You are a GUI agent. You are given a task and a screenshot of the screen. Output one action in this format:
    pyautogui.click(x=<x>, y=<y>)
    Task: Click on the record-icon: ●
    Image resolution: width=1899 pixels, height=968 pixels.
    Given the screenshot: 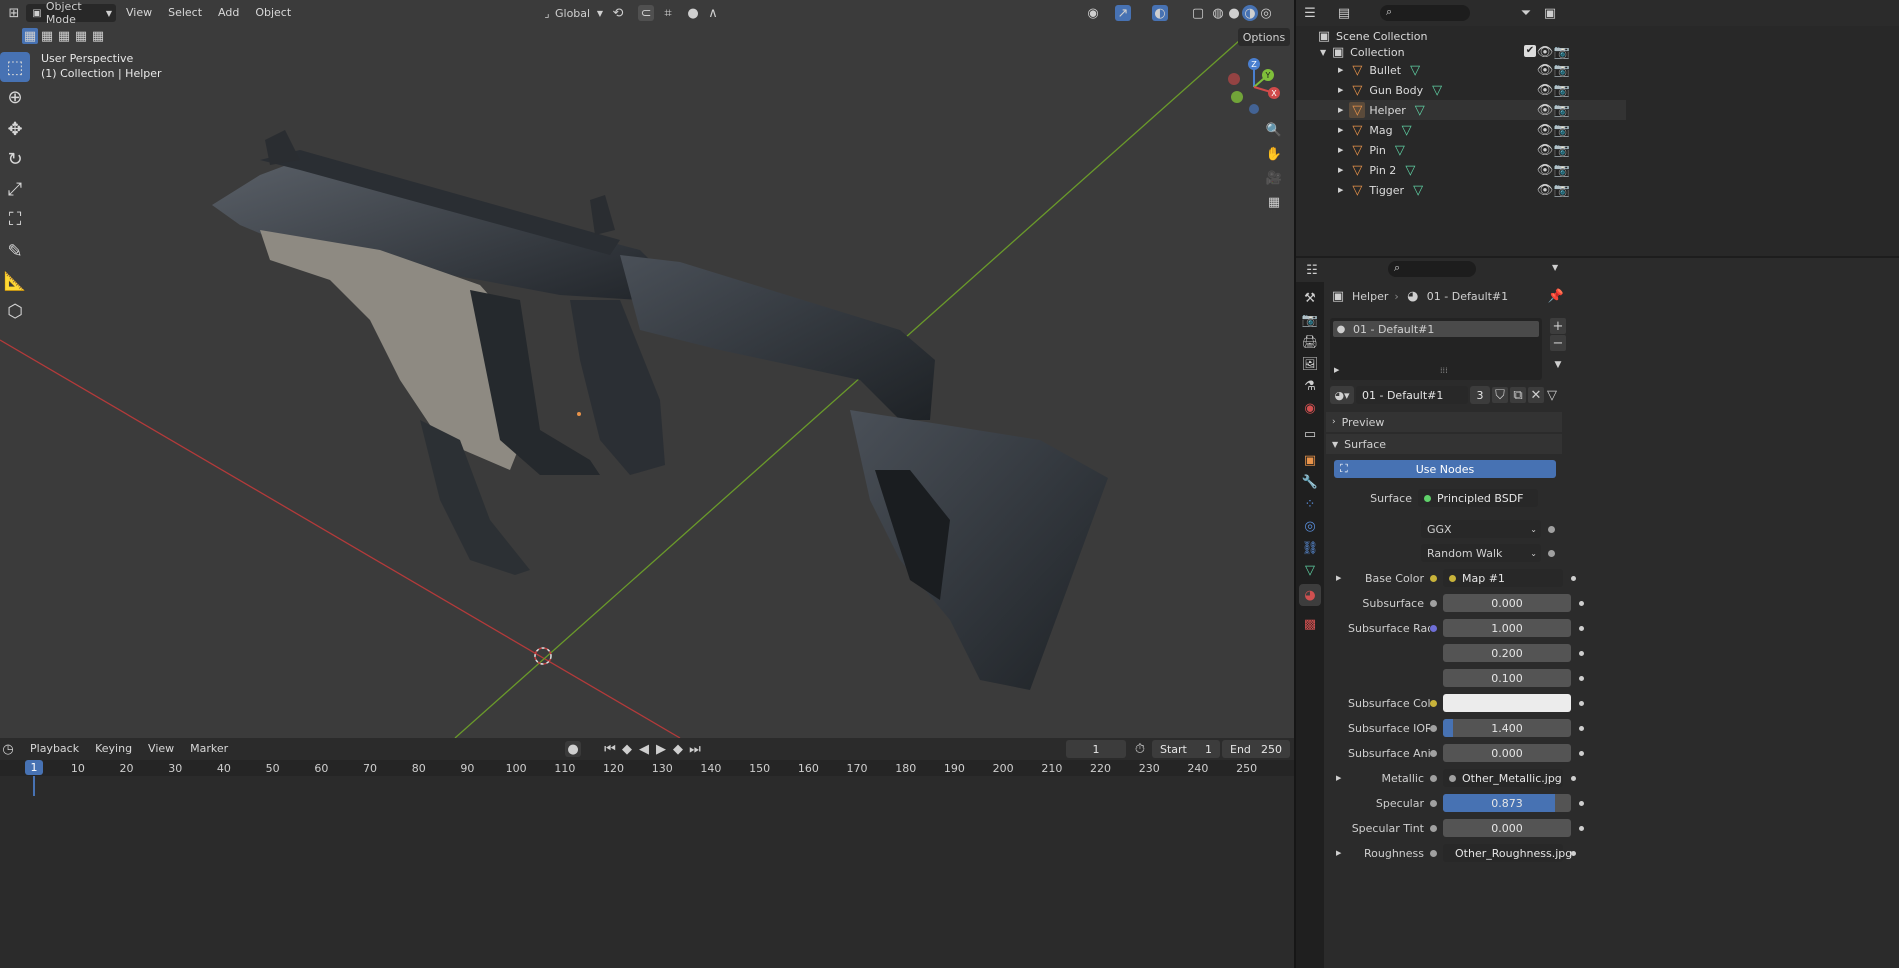 What is the action you would take?
    pyautogui.click(x=573, y=749)
    